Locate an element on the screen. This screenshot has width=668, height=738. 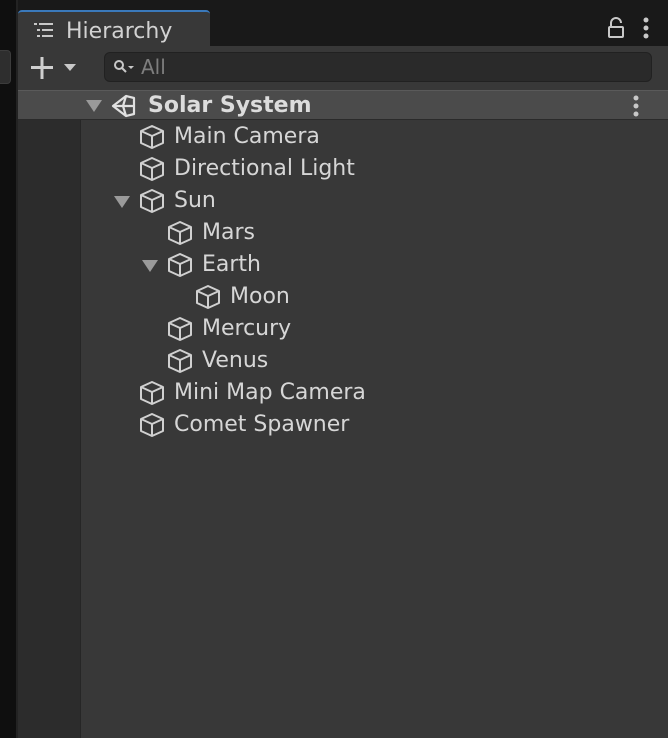
list-icon is located at coordinates (43, 30).